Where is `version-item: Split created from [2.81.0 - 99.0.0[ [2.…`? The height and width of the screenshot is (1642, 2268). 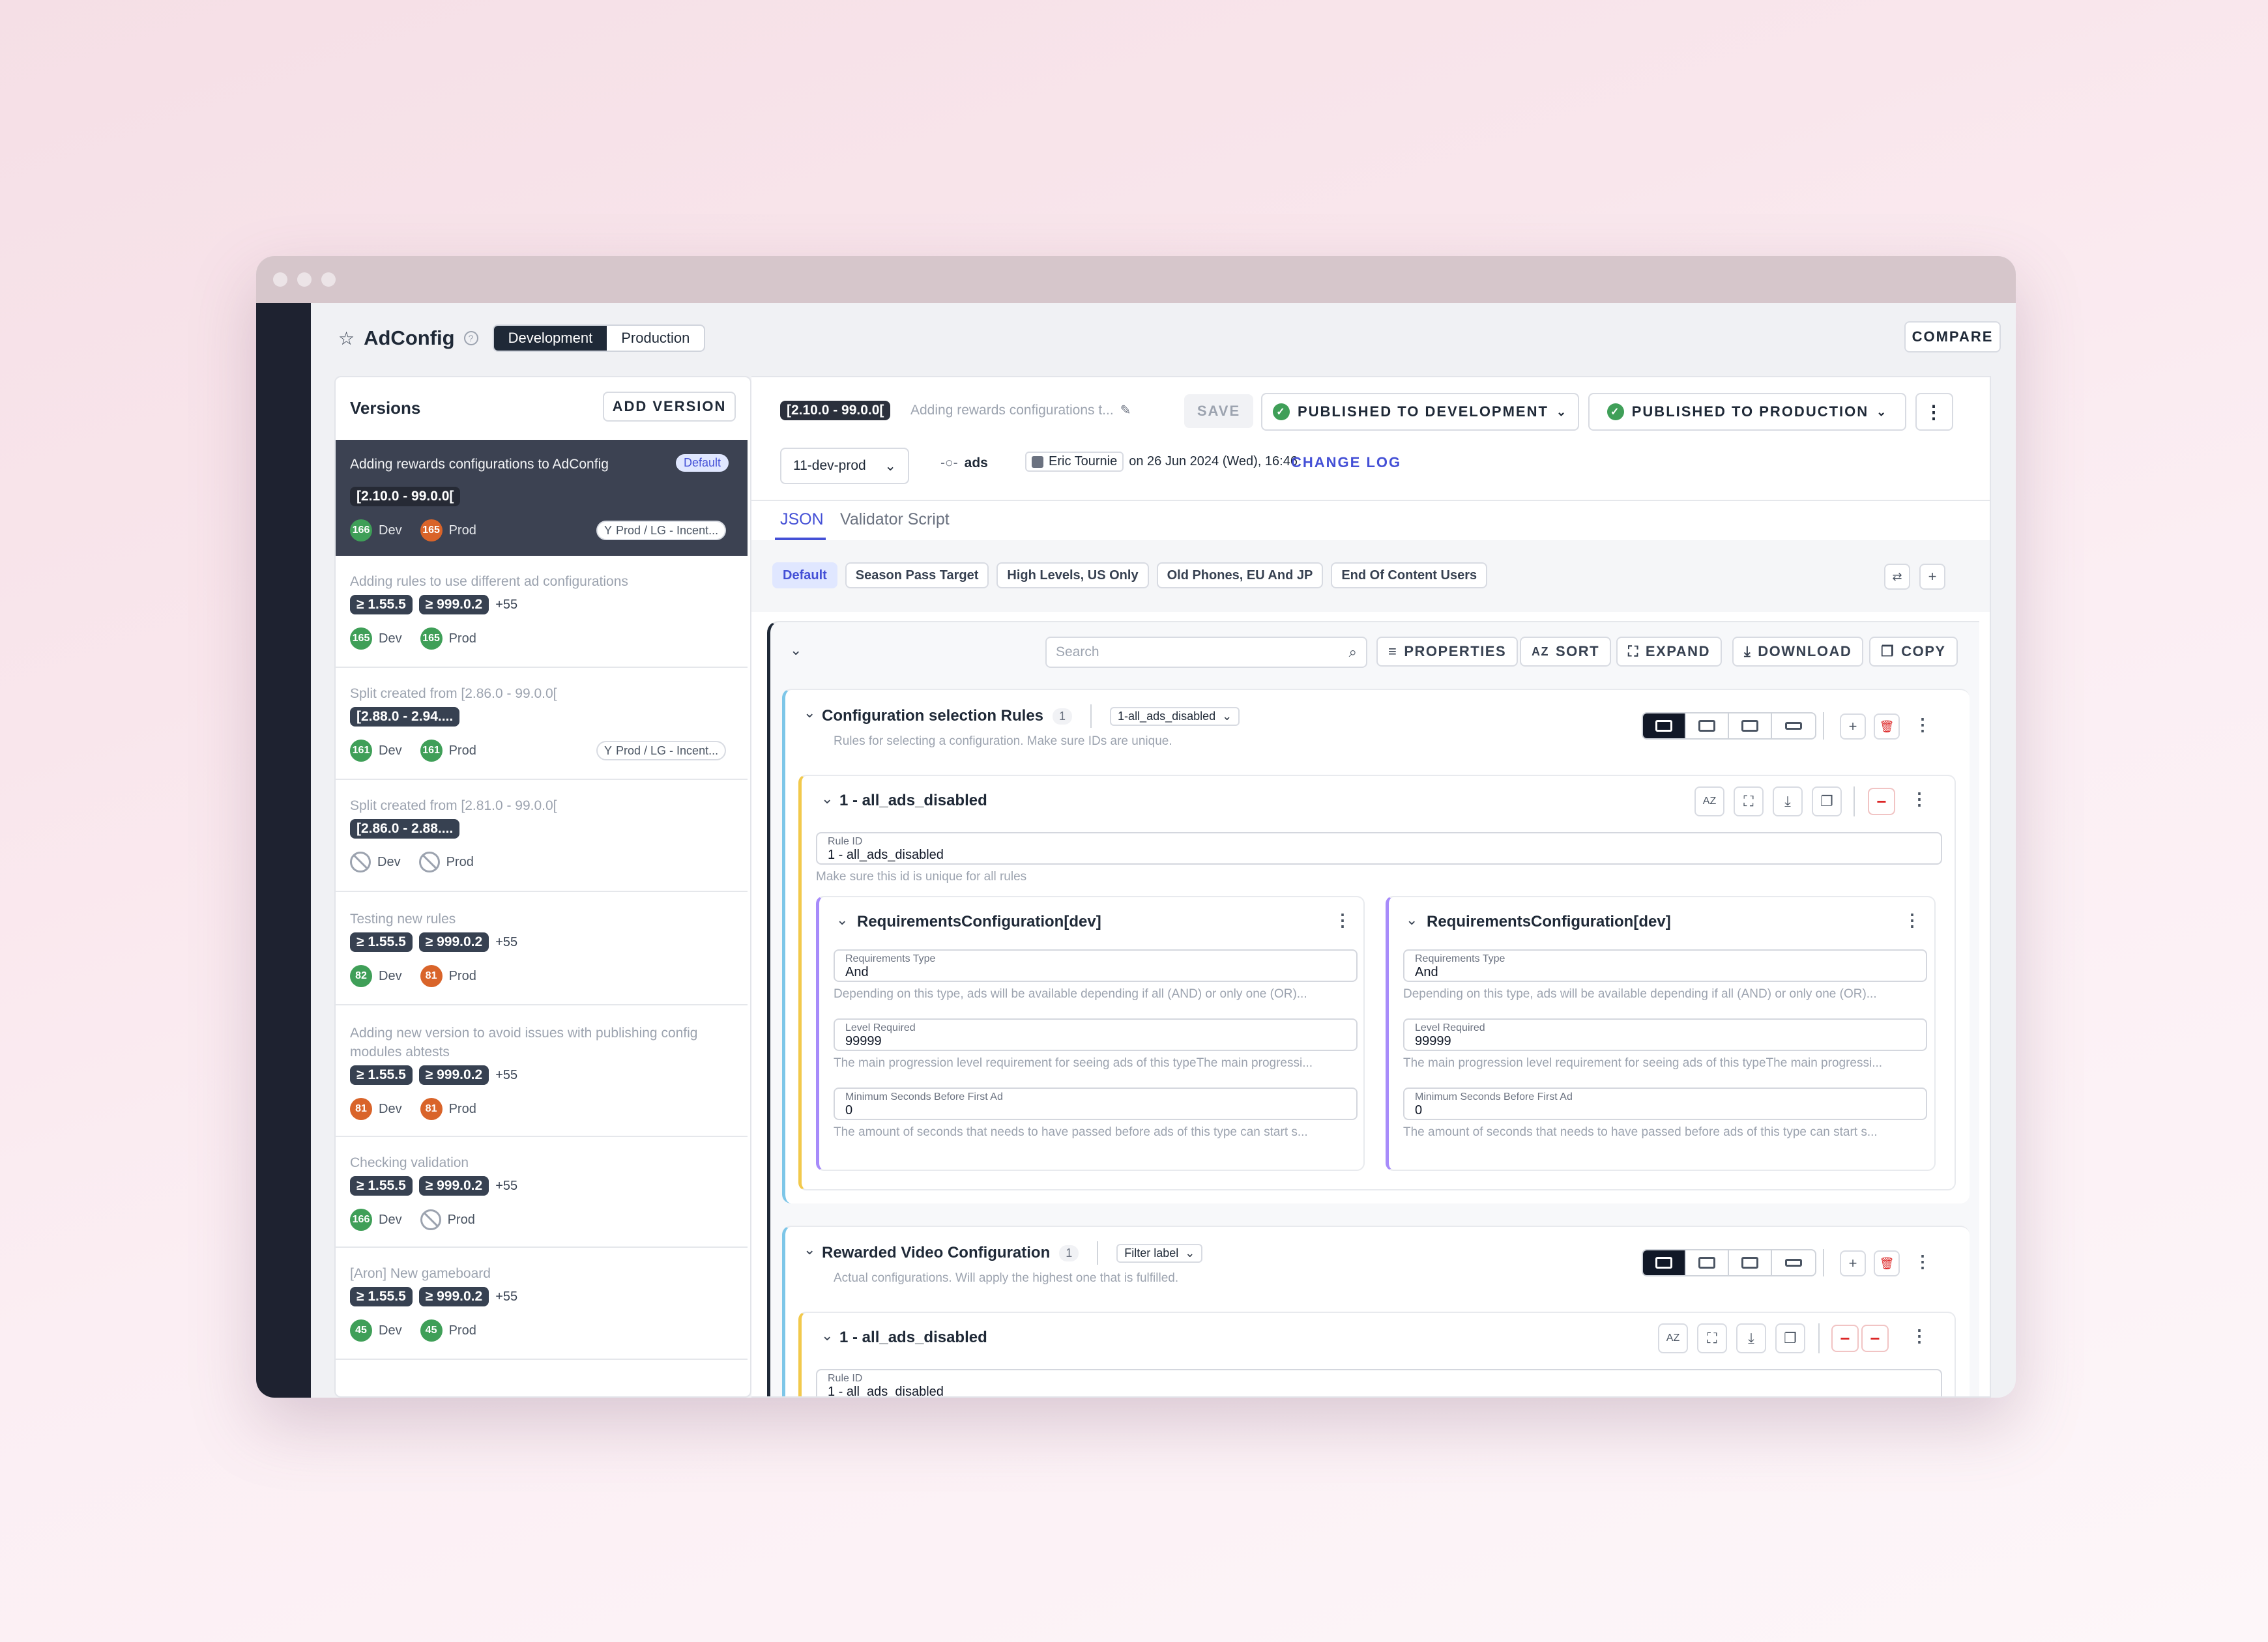 version-item: Split created from [2.81.0 - 99.0.0[ [2.… is located at coordinates (542, 836).